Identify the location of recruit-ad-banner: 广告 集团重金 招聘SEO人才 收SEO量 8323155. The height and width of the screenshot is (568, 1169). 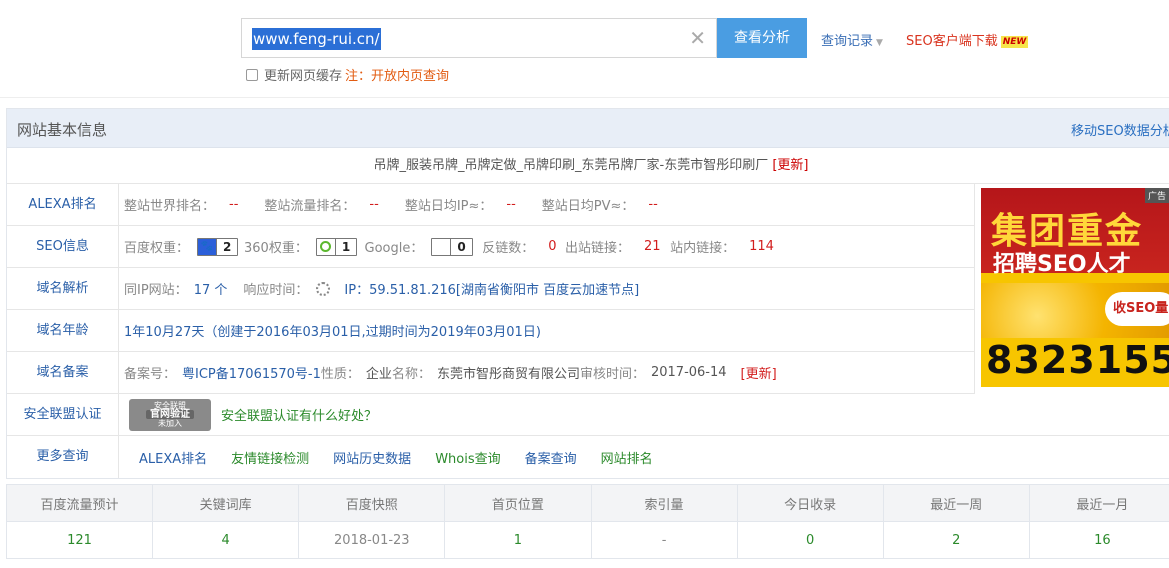
(1075, 287).